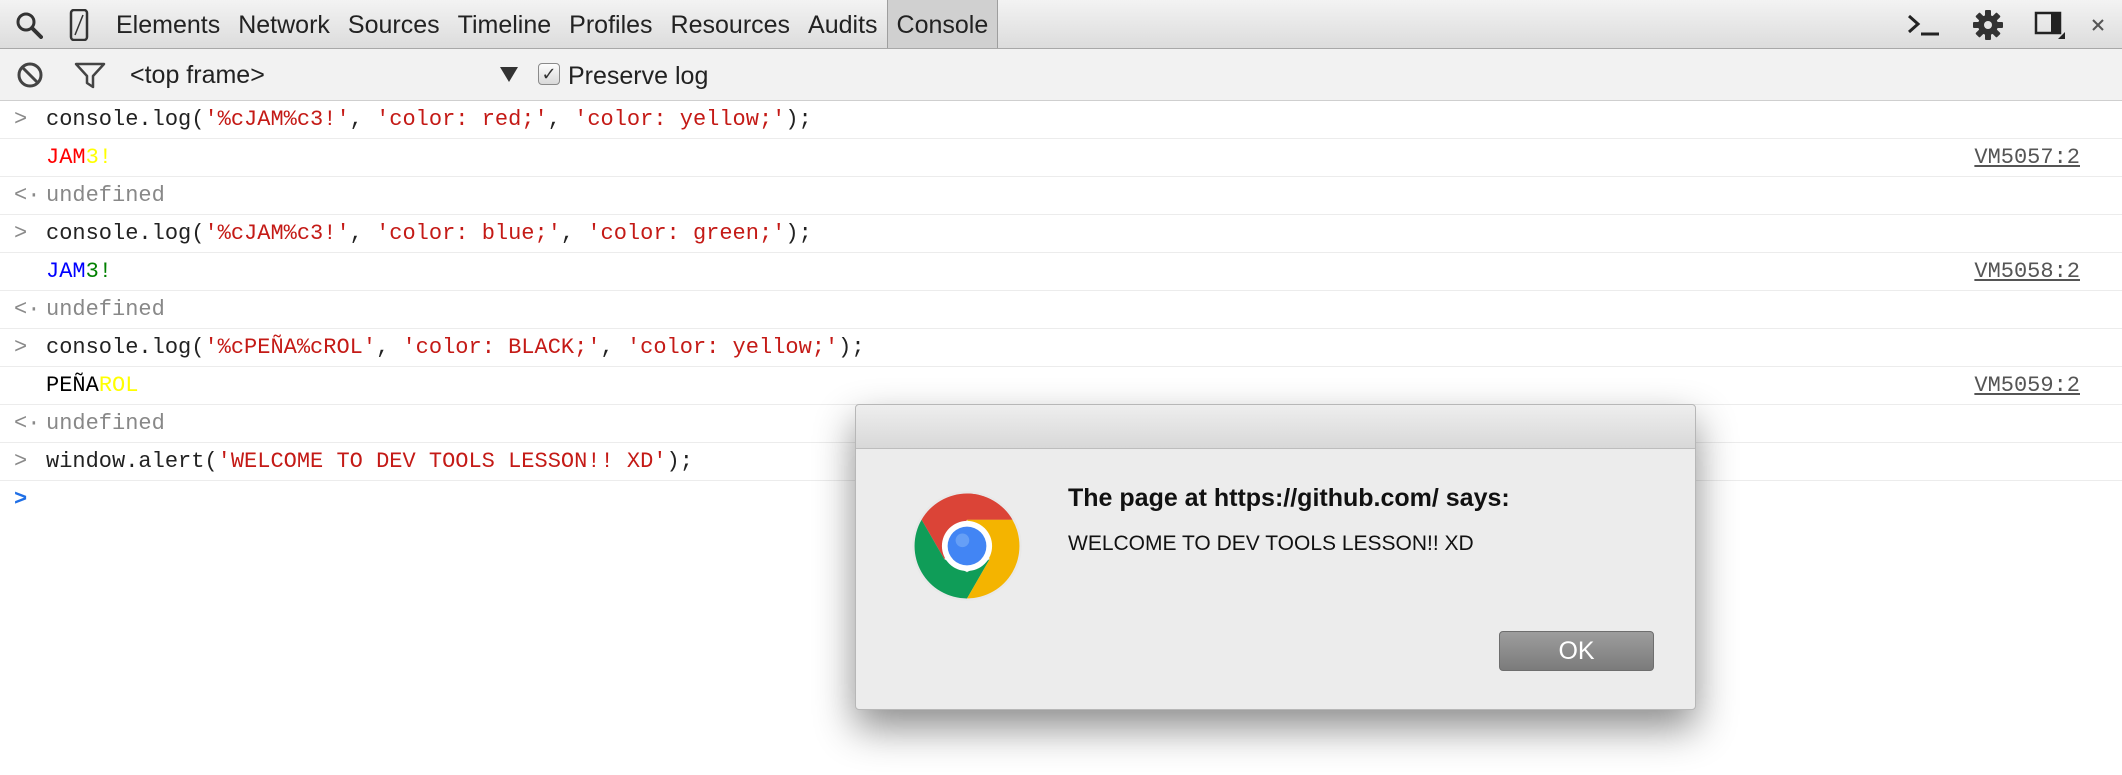 The width and height of the screenshot is (2122, 775). I want to click on tab-sources: Sources, so click(394, 24).